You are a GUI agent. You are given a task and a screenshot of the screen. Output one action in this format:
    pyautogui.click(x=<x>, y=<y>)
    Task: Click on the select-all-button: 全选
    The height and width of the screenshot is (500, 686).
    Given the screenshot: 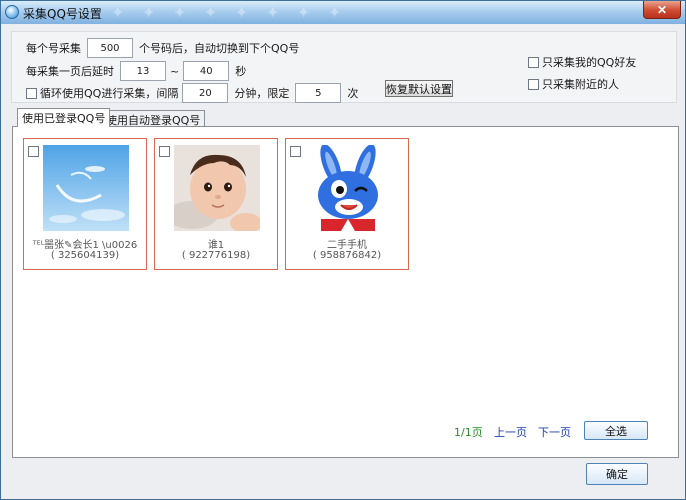 What is the action you would take?
    pyautogui.click(x=616, y=430)
    